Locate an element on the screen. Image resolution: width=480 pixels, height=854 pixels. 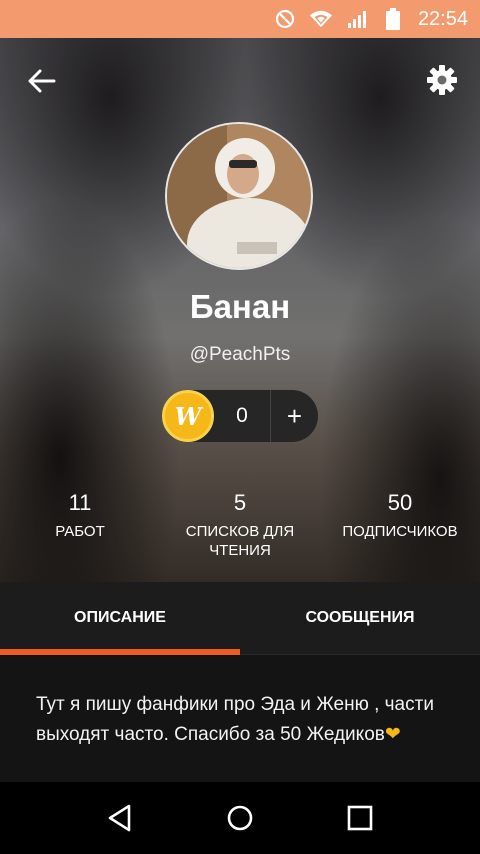
stat-label: РАБОТ is located at coordinates (80, 531).